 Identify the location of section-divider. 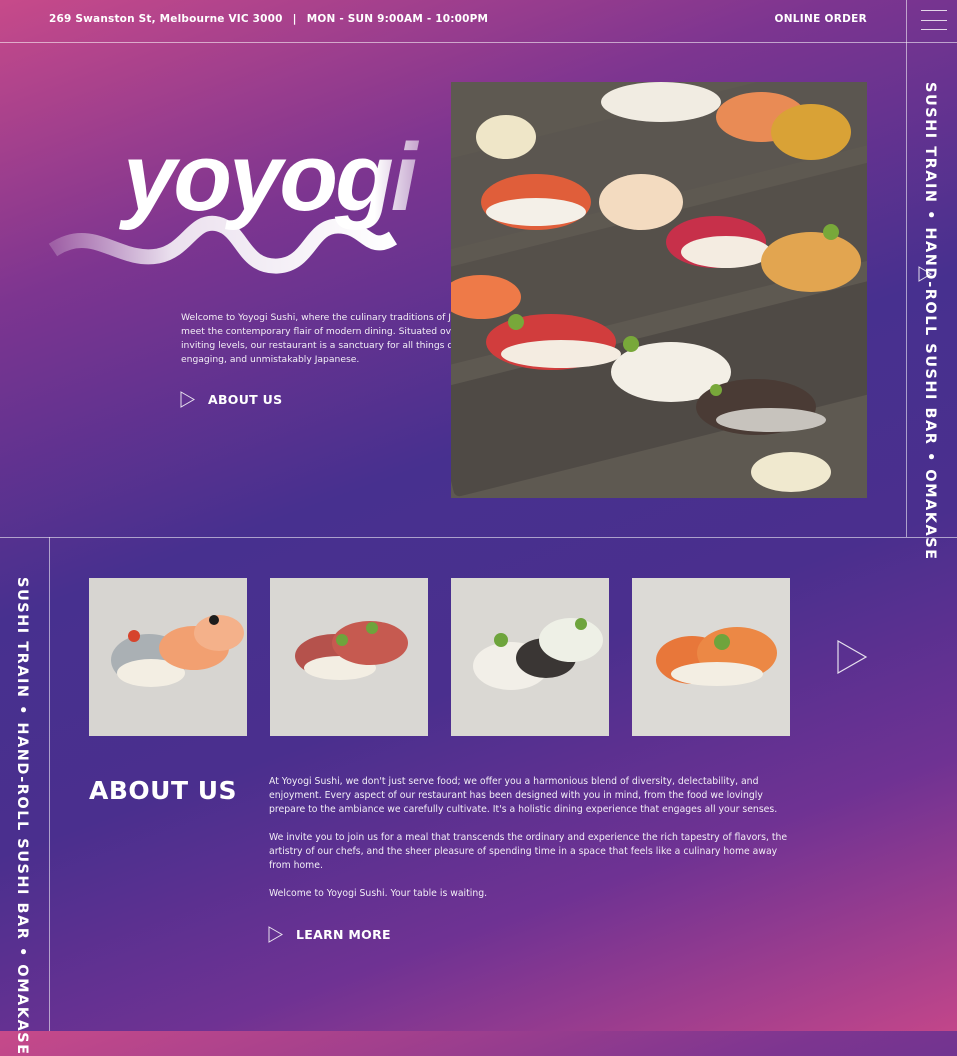
(478, 537).